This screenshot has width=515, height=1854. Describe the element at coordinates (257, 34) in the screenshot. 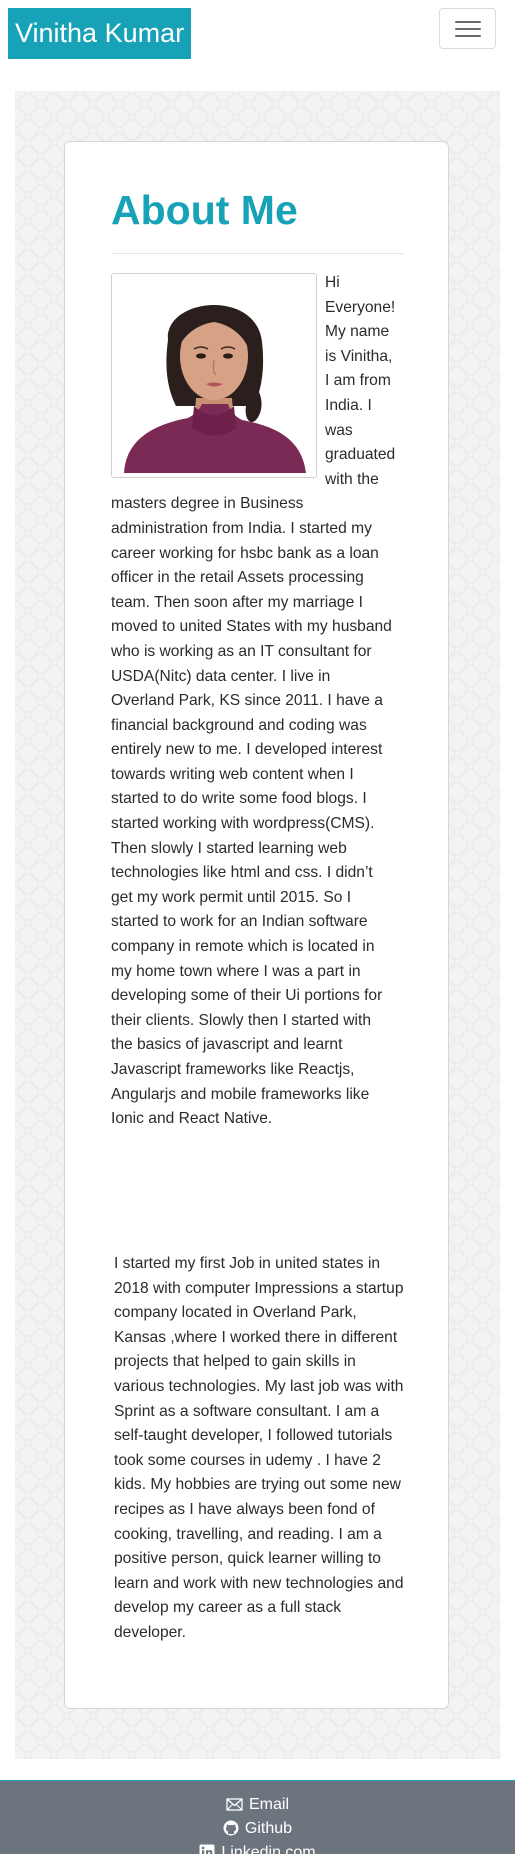

I see `navbar: Vinitha Kumar` at that location.